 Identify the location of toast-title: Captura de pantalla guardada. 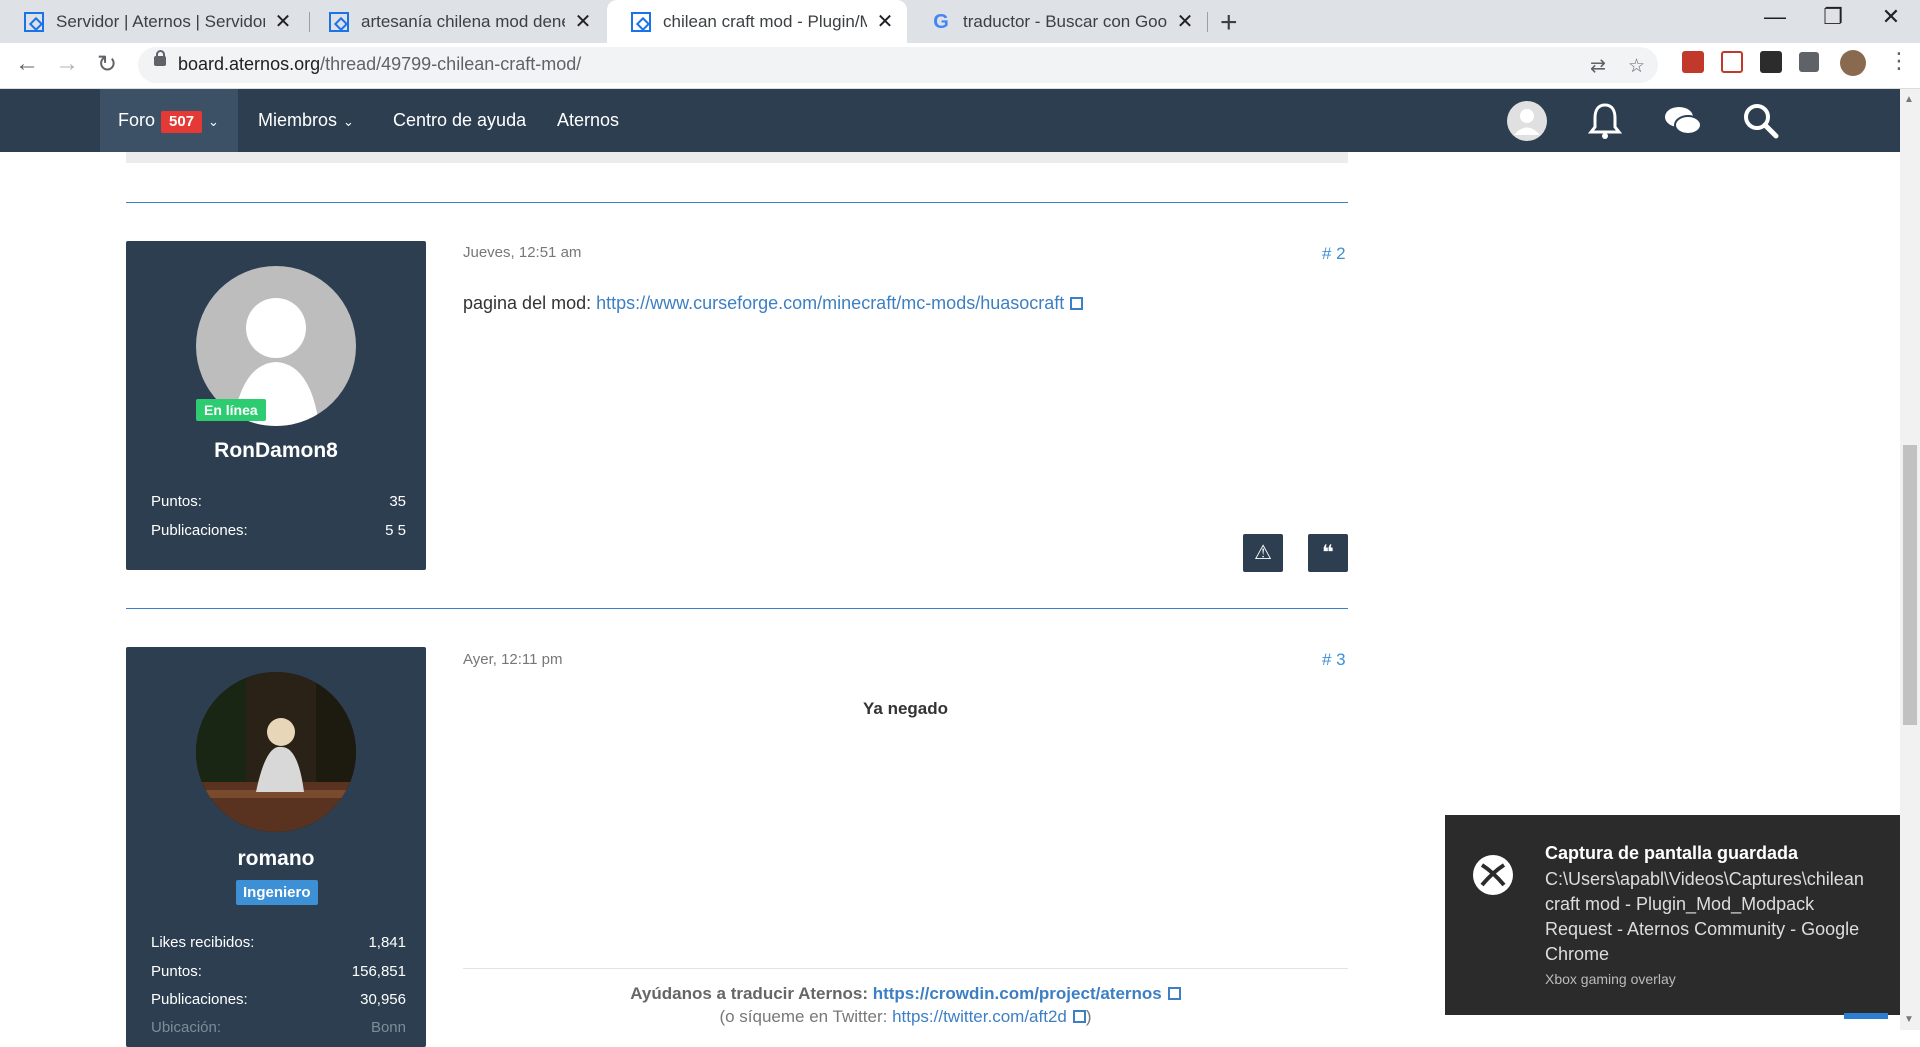
(1672, 853).